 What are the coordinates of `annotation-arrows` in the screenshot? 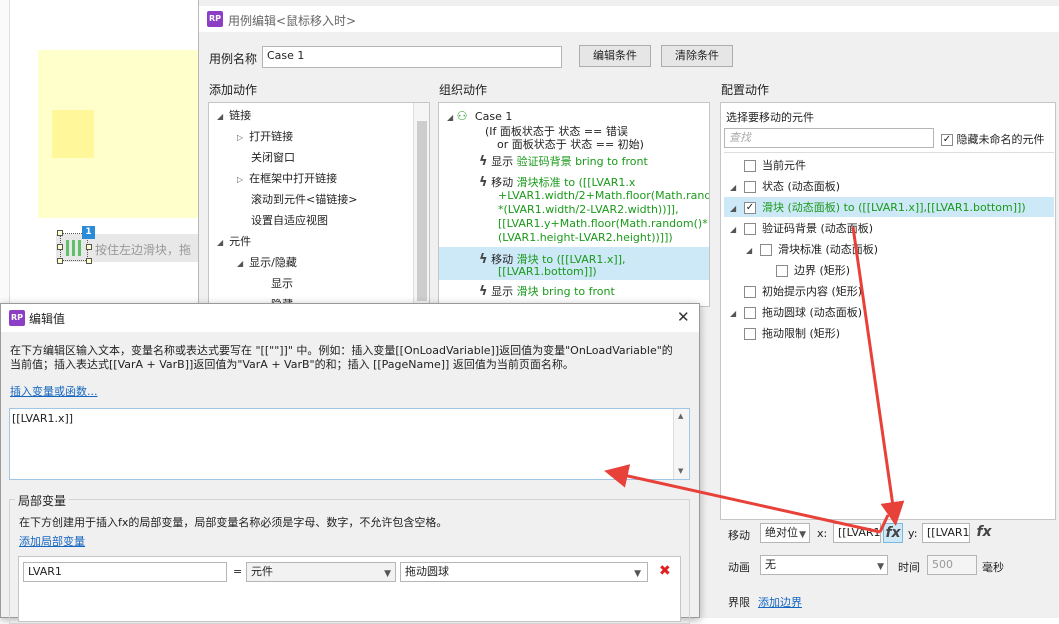 It's located at (754, 380).